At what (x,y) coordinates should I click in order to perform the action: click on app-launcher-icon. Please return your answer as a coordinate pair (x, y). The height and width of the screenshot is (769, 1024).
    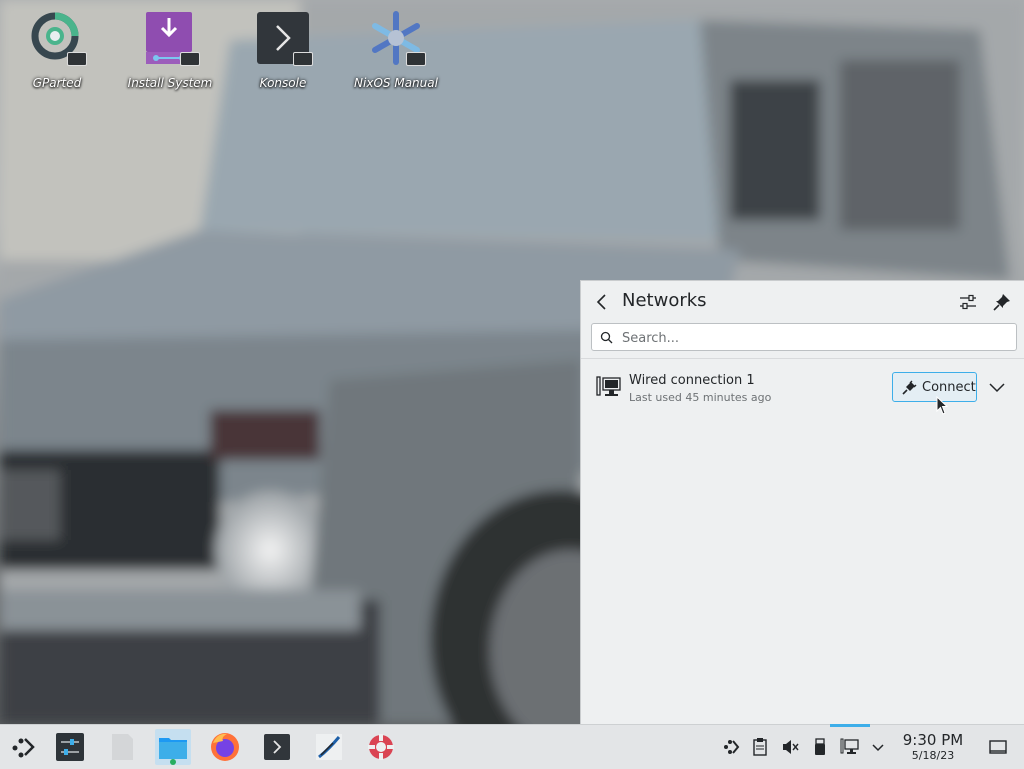
    Looking at the image, I should click on (23, 748).